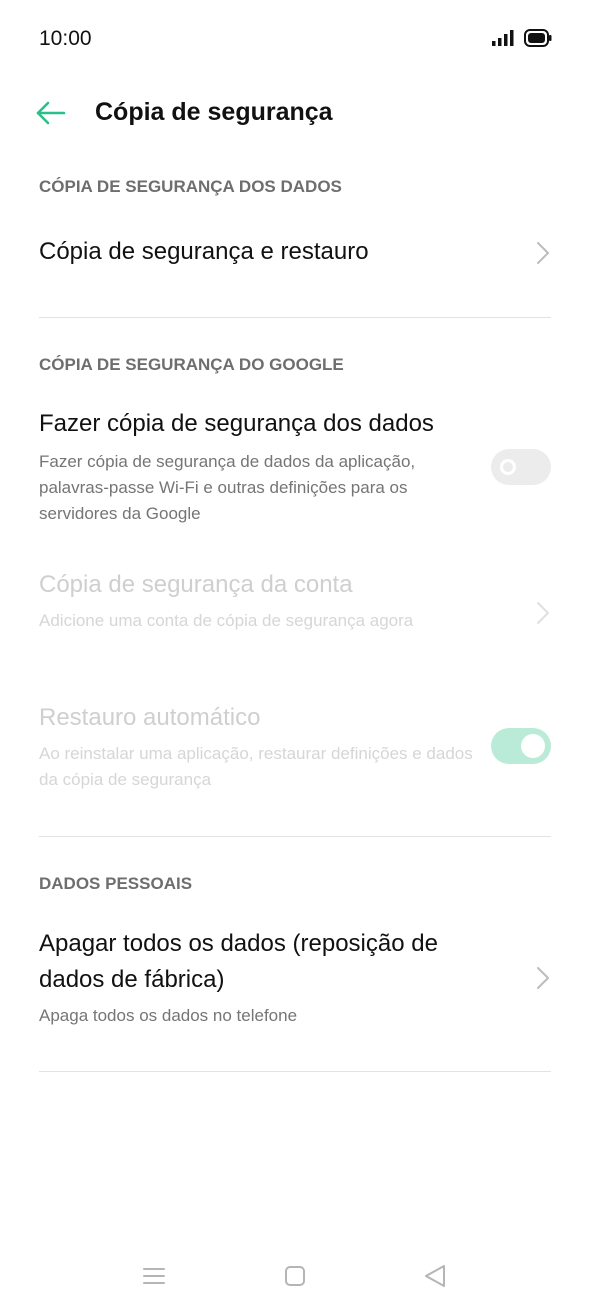 The height and width of the screenshot is (1312, 590). What do you see at coordinates (50, 113) in the screenshot?
I see `arrow-left-icon` at bounding box center [50, 113].